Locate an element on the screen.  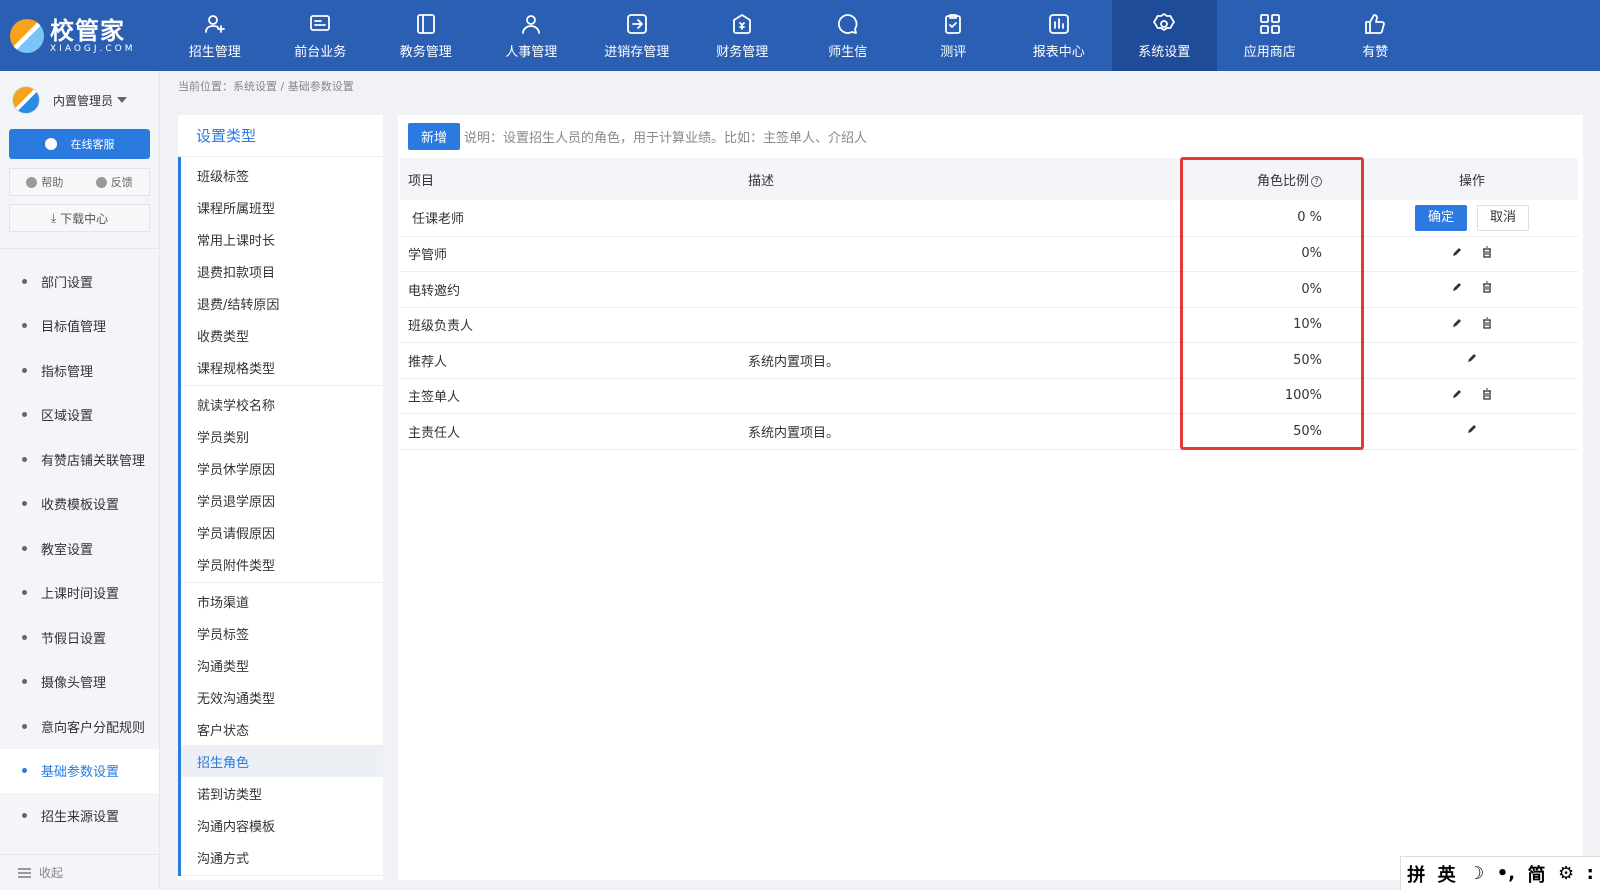
settings-item: 班级标签 is located at coordinates (282, 175).